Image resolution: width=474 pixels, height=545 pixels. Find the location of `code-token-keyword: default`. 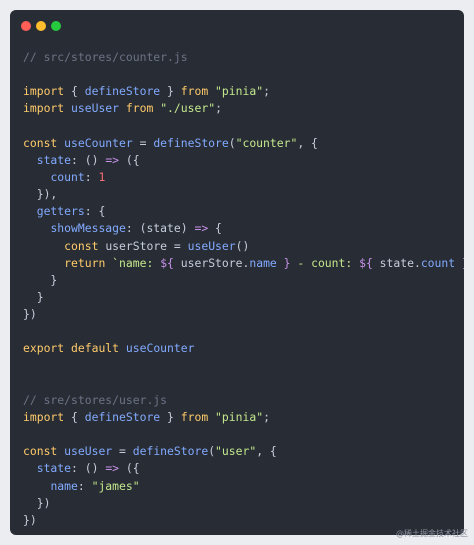

code-token-keyword: default is located at coordinates (95, 348).